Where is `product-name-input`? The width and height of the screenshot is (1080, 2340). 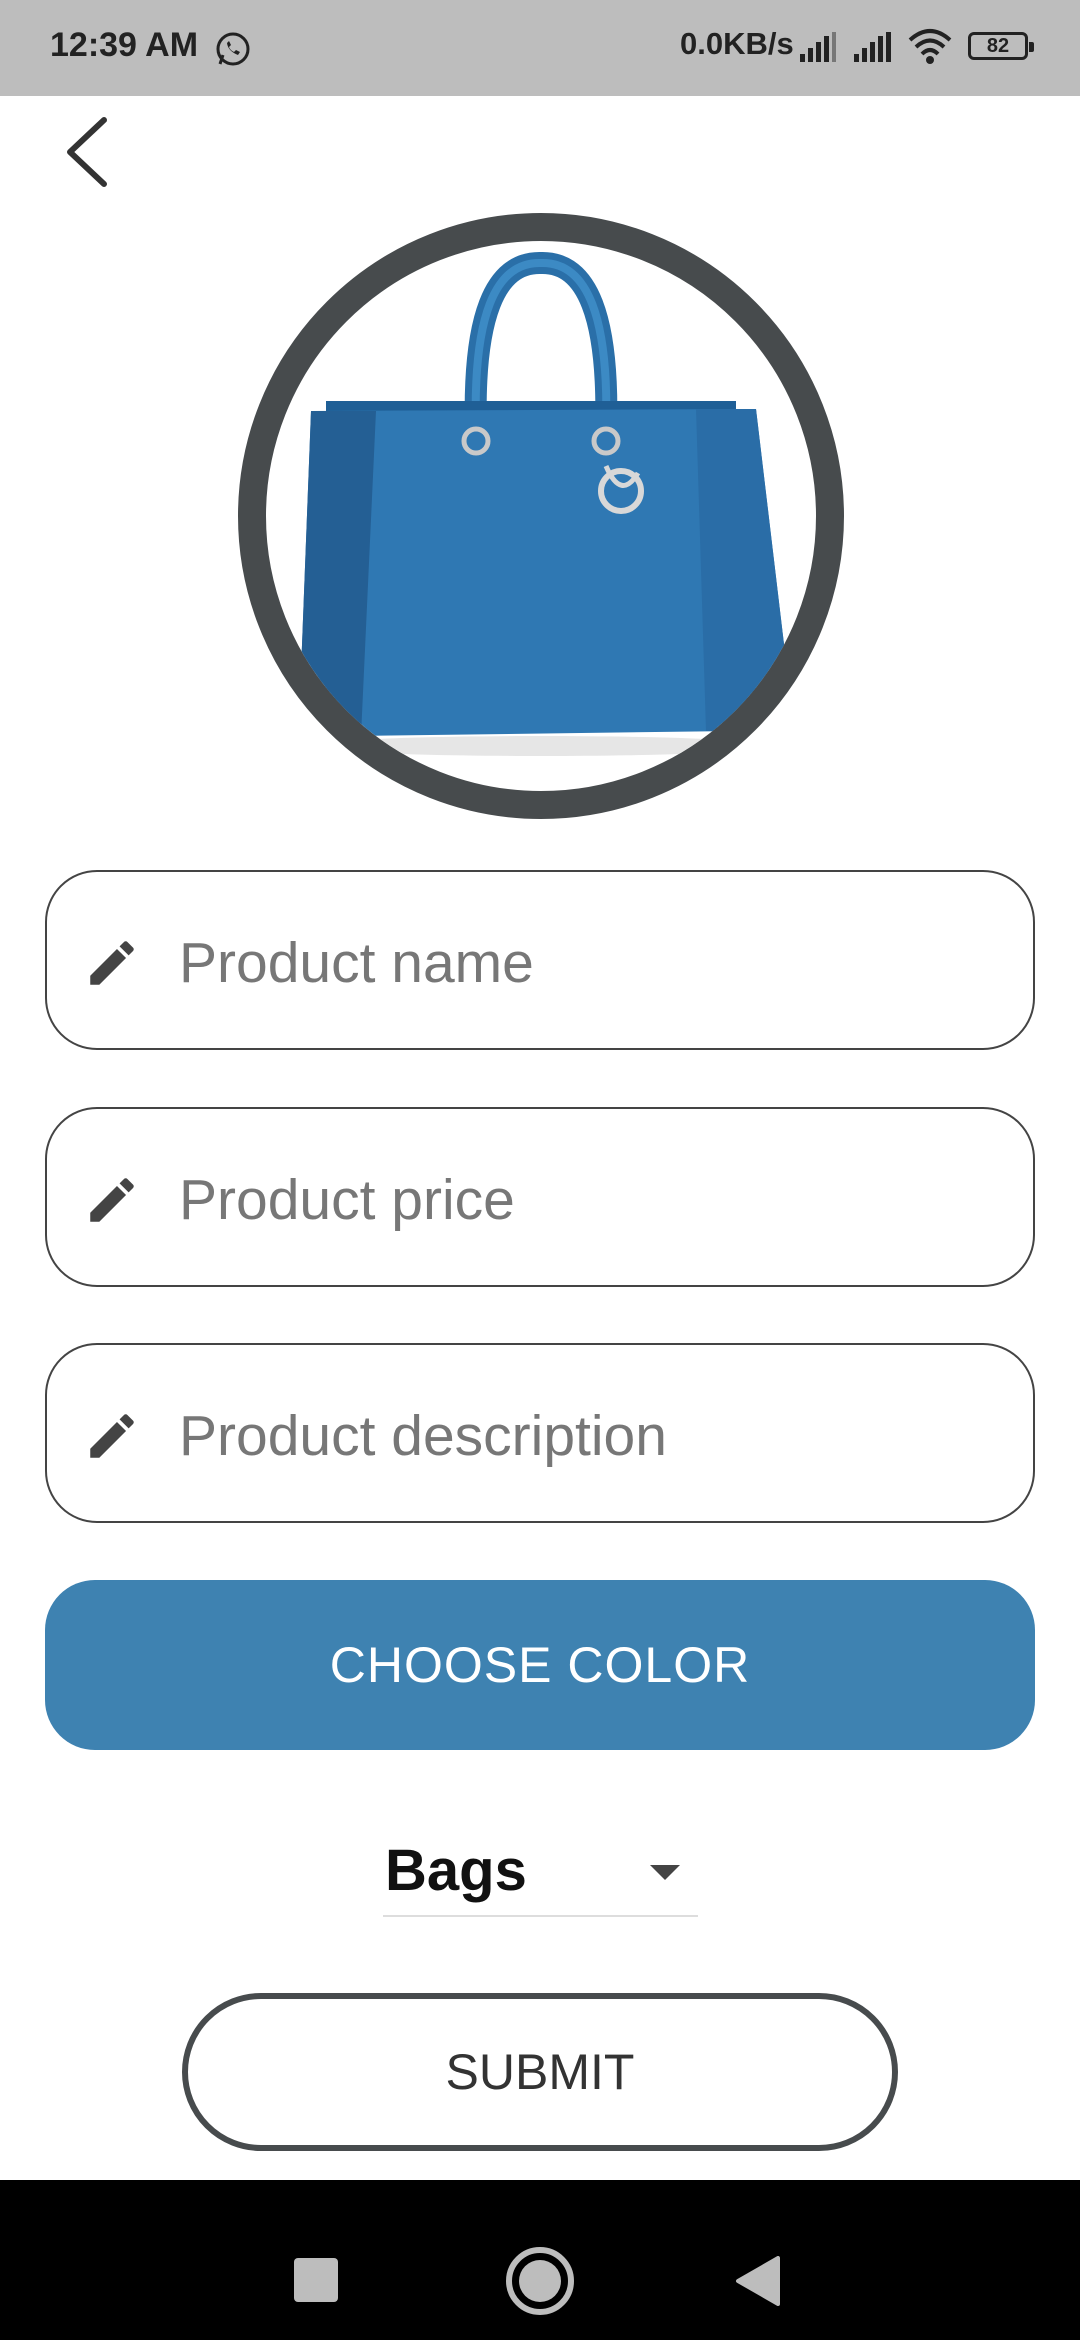 product-name-input is located at coordinates (589, 963).